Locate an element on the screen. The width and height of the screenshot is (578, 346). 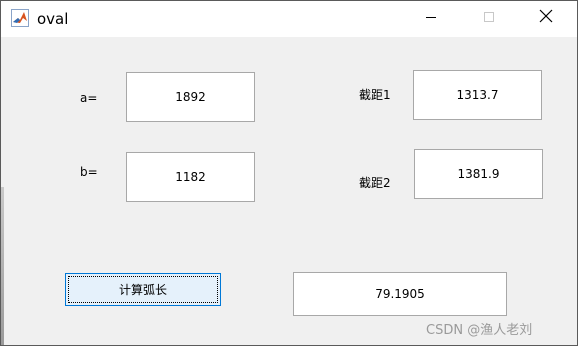
arc-length-result: 79.1905 is located at coordinates (400, 294).